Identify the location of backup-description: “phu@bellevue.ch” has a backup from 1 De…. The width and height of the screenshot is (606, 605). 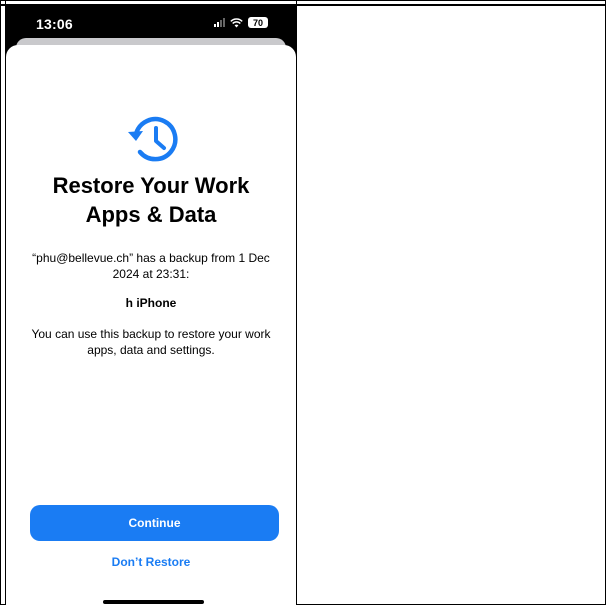
(151, 266).